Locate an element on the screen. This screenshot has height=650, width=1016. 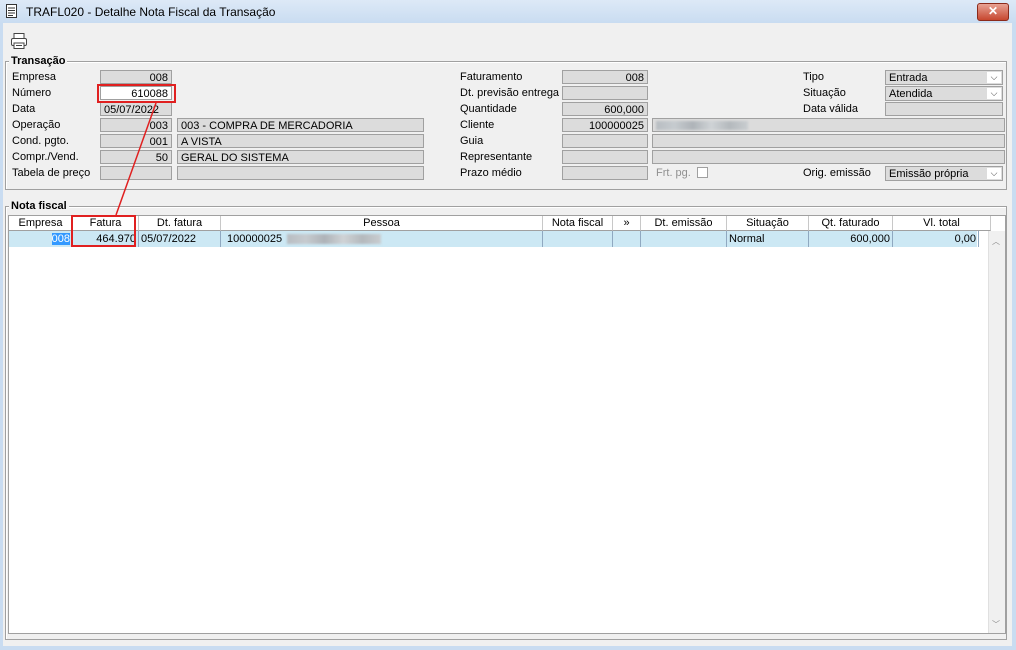
data-valida-field is located at coordinates (944, 109).